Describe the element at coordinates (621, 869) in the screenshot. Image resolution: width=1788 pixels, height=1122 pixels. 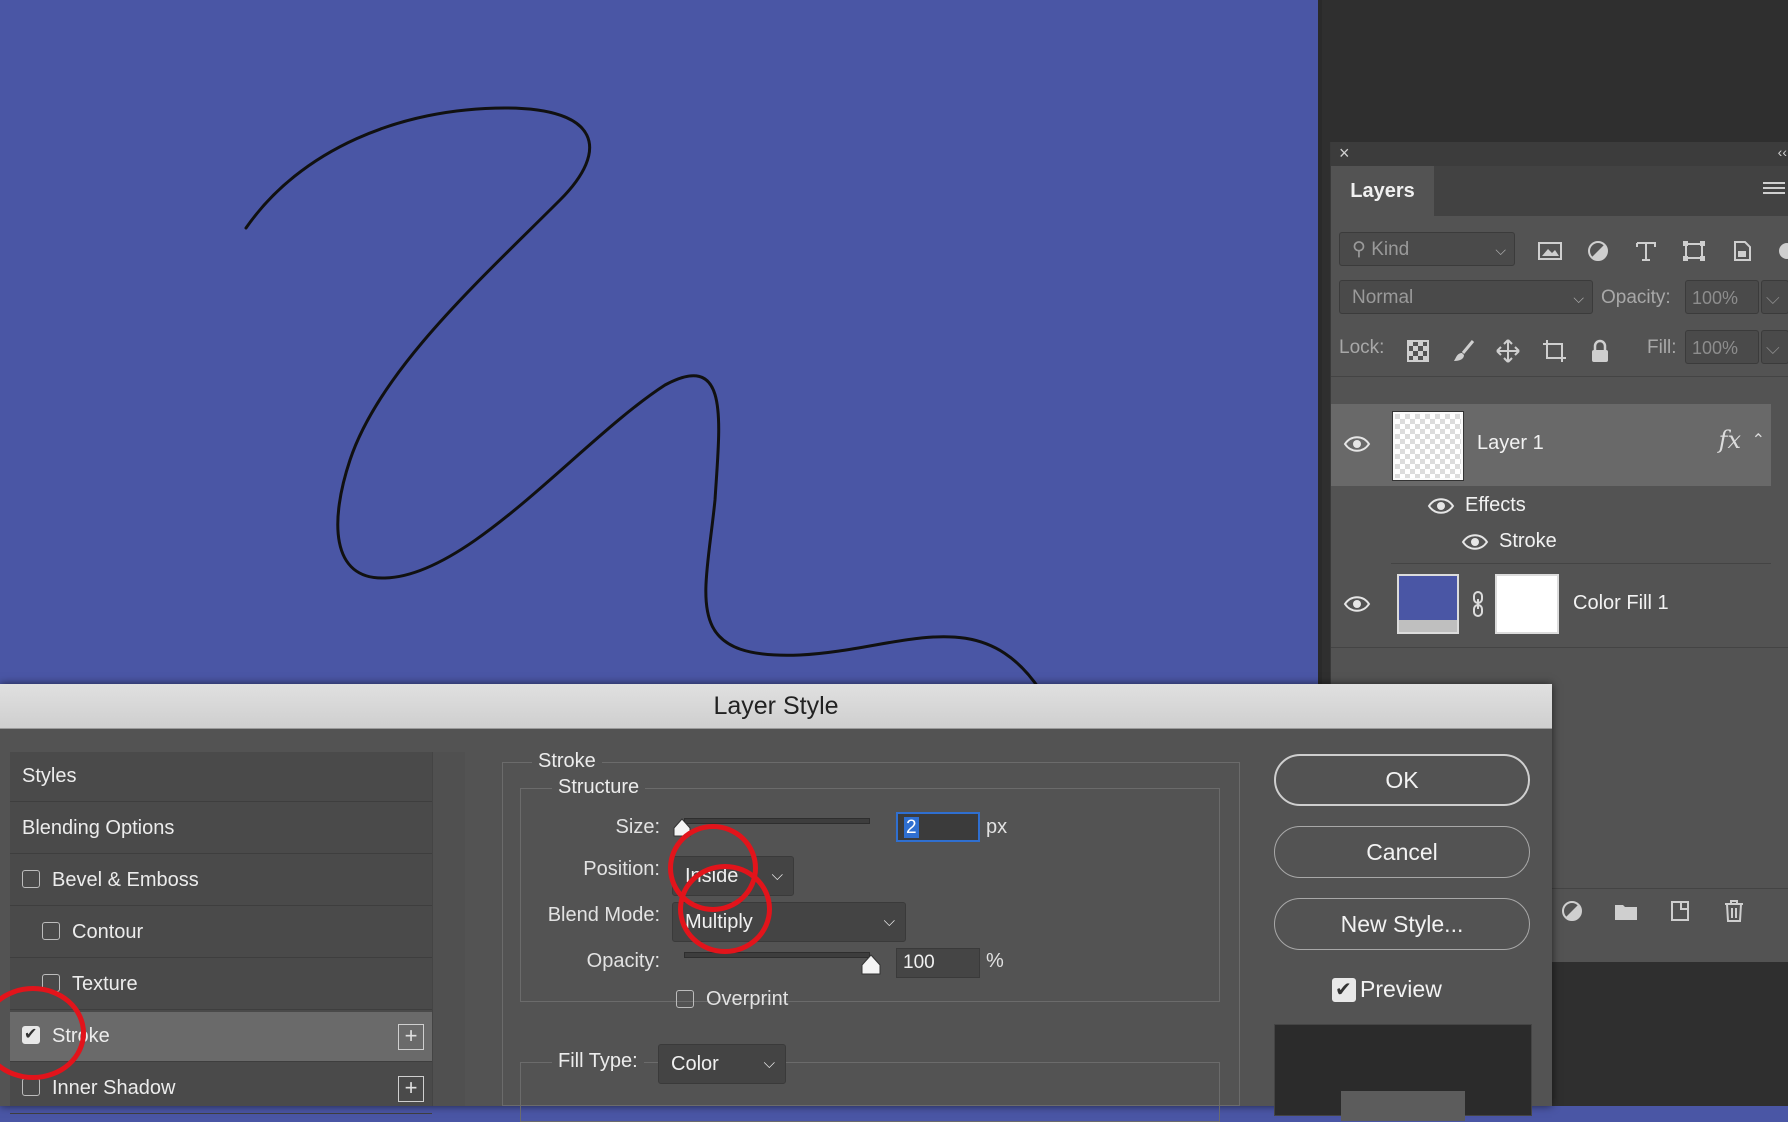
I see `position-label: Position:` at that location.